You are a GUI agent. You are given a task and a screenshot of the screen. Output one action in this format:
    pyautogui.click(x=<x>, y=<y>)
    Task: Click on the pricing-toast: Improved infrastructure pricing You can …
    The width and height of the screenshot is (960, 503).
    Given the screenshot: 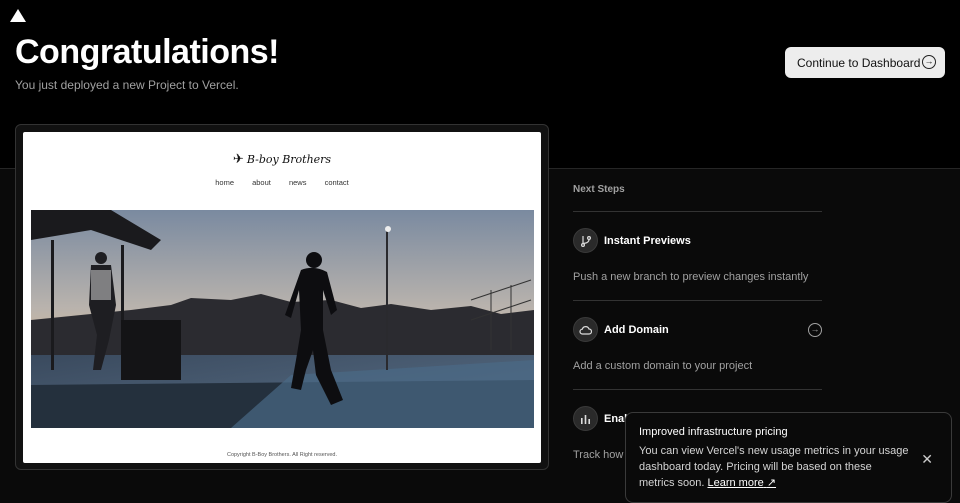 What is the action you would take?
    pyautogui.click(x=788, y=457)
    